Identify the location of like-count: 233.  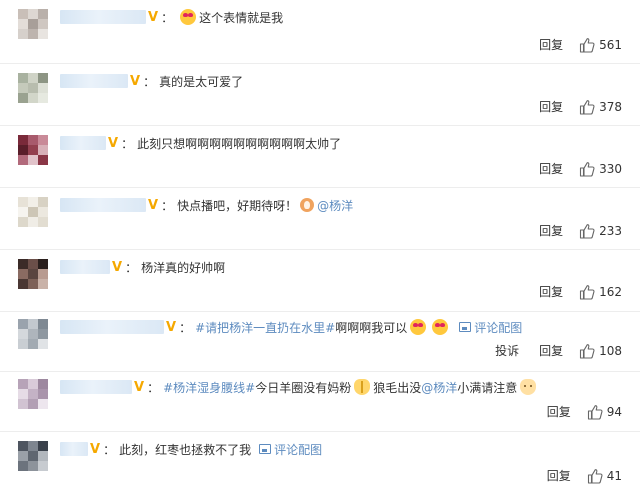
(610, 230).